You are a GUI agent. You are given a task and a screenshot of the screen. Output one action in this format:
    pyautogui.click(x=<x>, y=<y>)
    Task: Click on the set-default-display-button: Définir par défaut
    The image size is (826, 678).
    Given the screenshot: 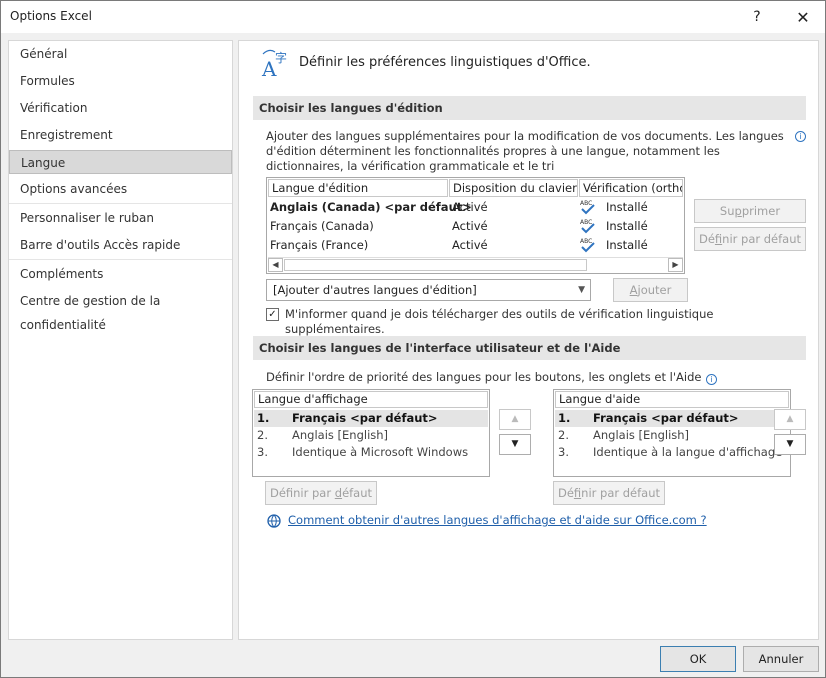 What is the action you would take?
    pyautogui.click(x=321, y=493)
    